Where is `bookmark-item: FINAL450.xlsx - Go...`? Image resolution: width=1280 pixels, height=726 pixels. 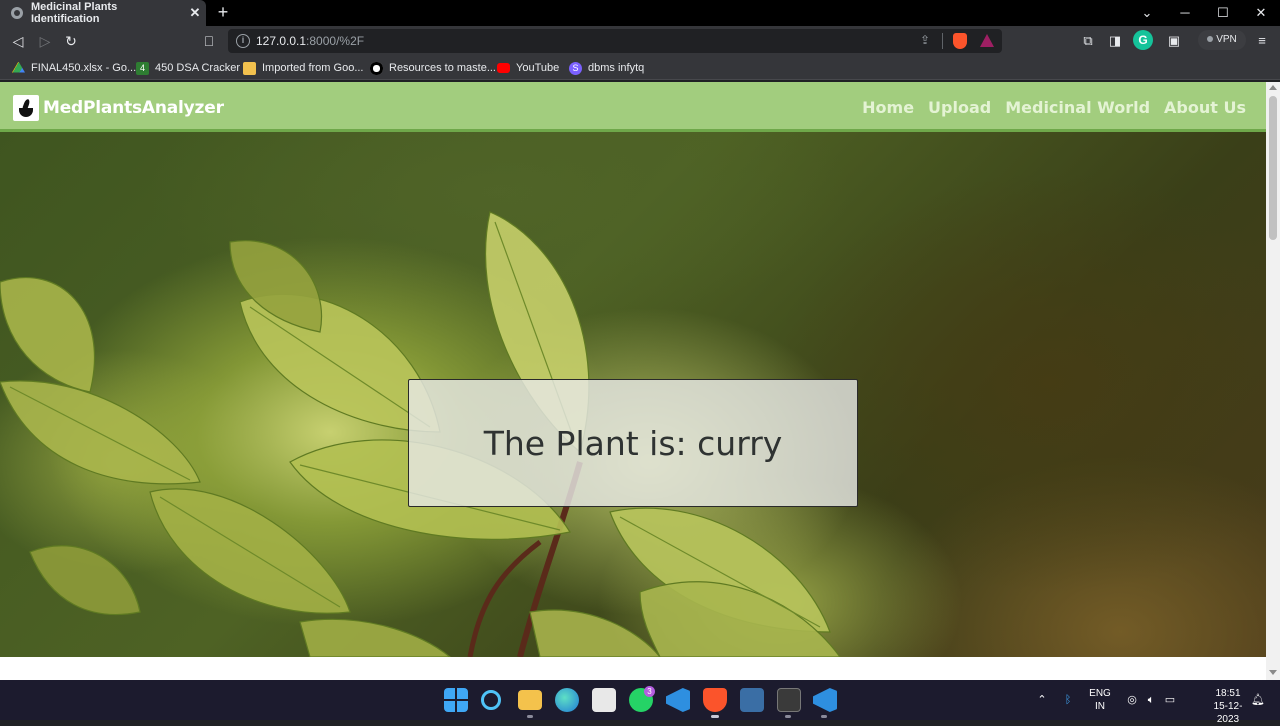 bookmark-item: FINAL450.xlsx - Go... is located at coordinates (74, 68).